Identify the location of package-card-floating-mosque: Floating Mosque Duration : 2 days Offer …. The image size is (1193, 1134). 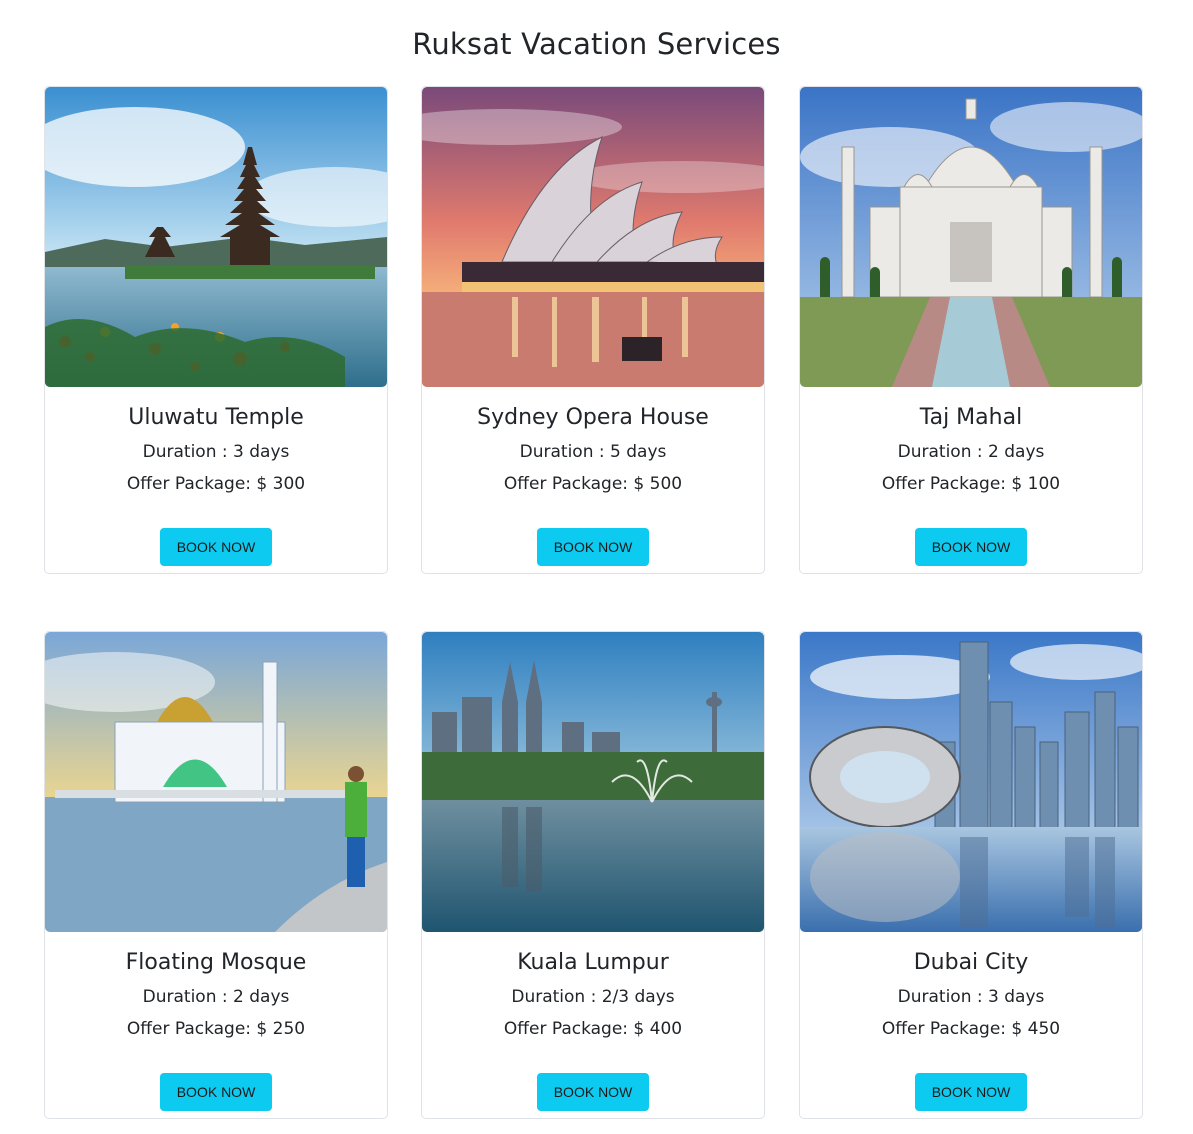
(216, 875).